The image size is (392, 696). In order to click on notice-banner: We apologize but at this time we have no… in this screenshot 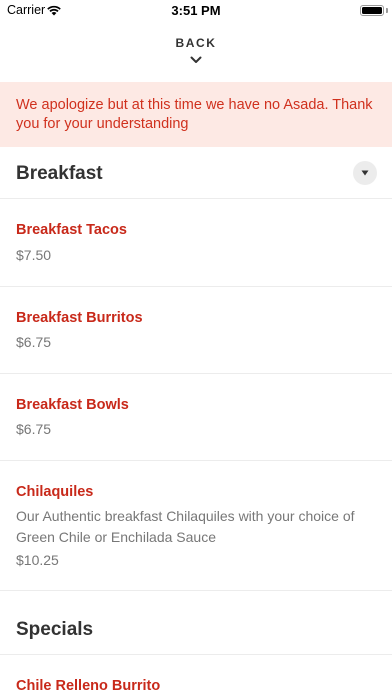, I will do `click(196, 114)`.